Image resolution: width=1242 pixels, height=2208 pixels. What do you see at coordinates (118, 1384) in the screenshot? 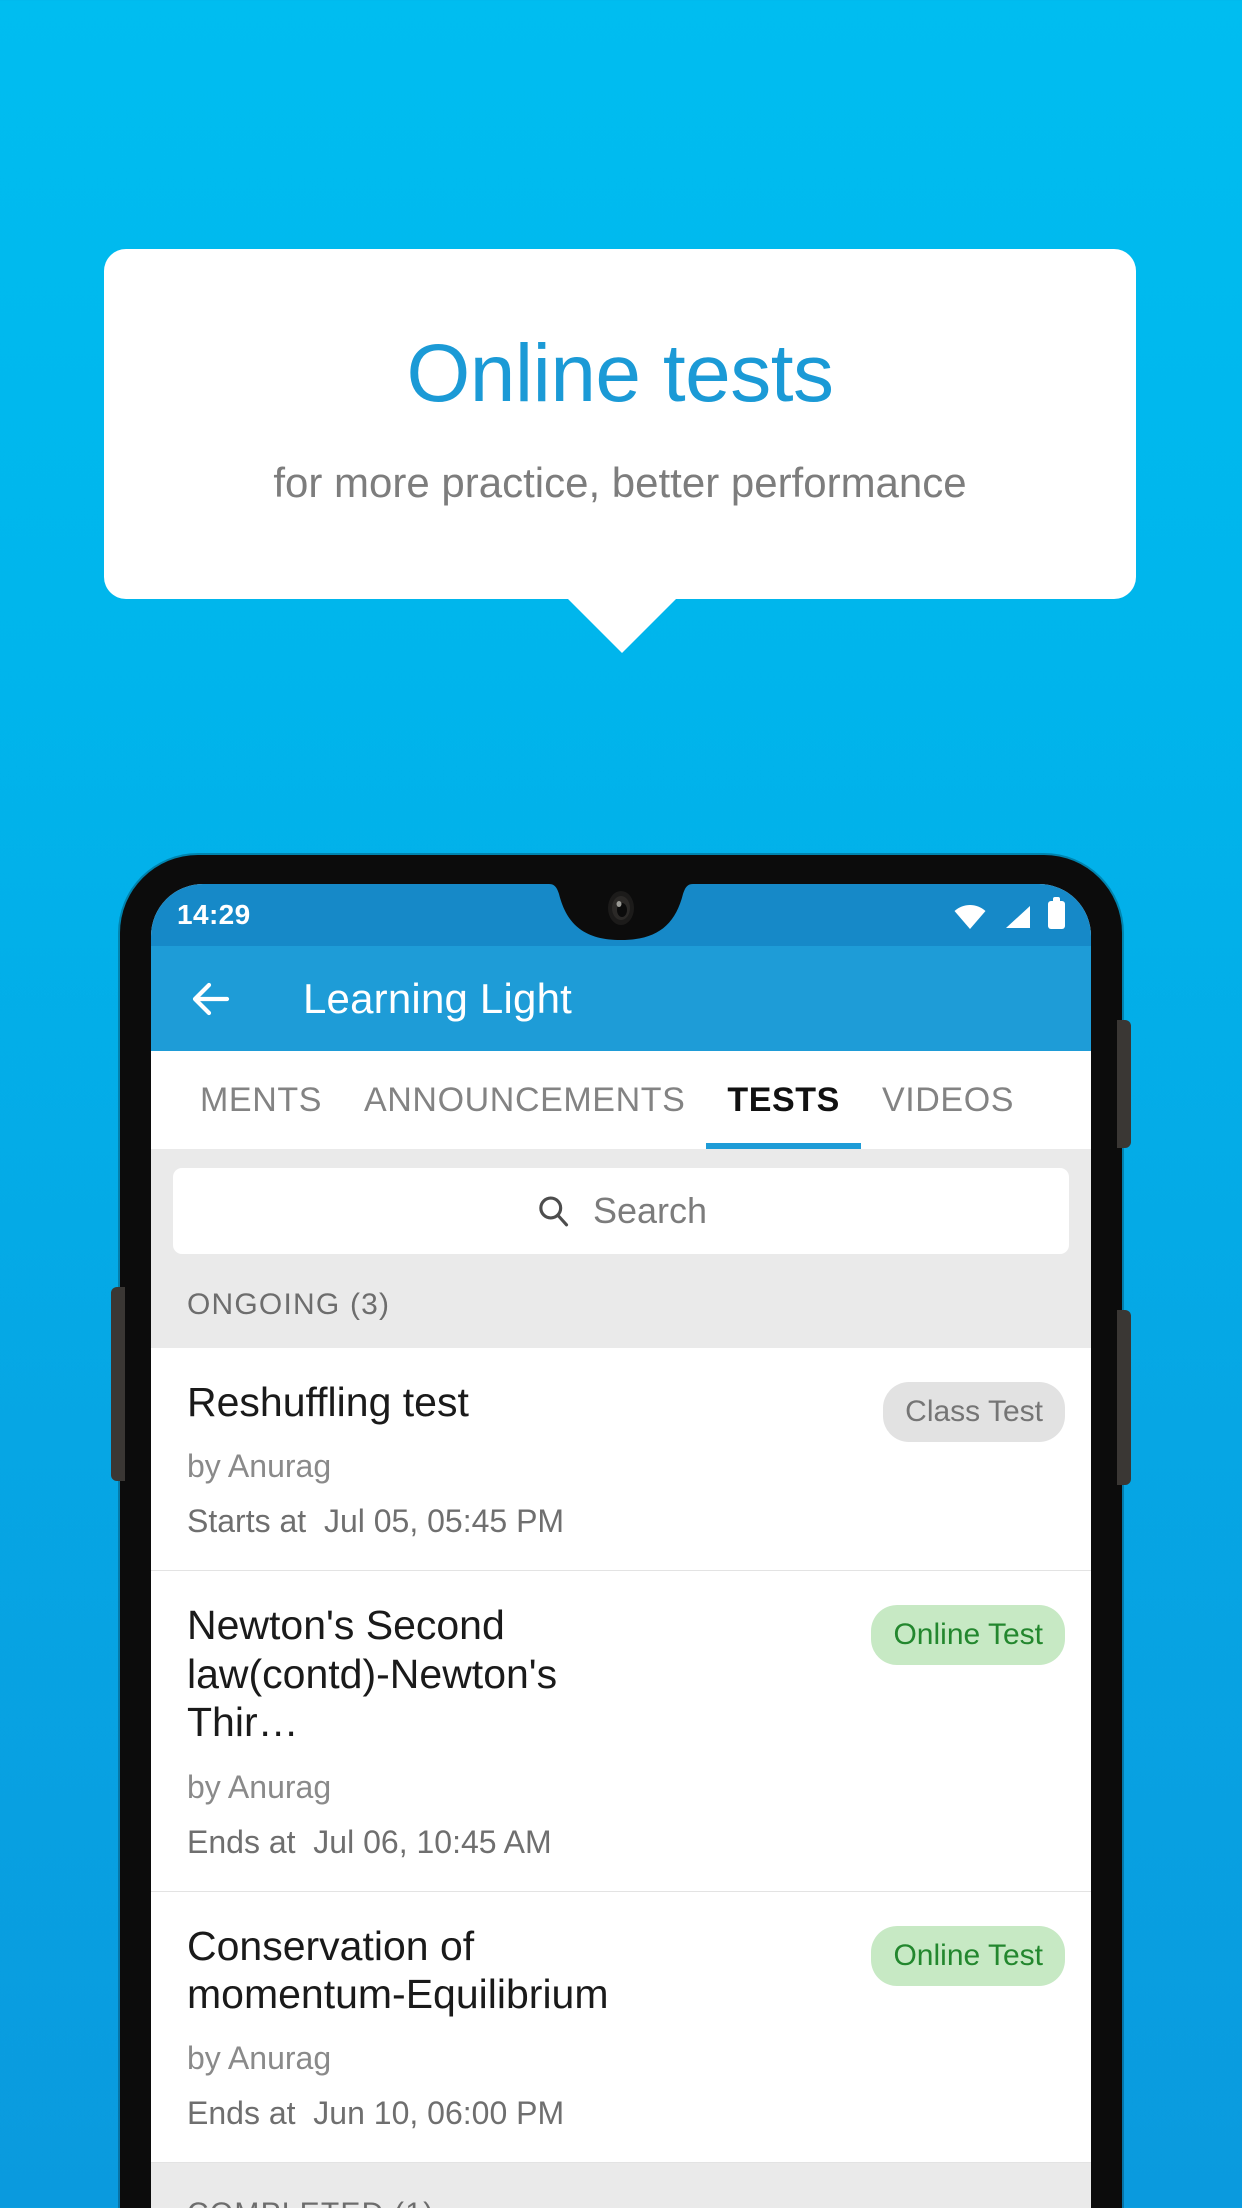
I see `phone-left-volume-button` at bounding box center [118, 1384].